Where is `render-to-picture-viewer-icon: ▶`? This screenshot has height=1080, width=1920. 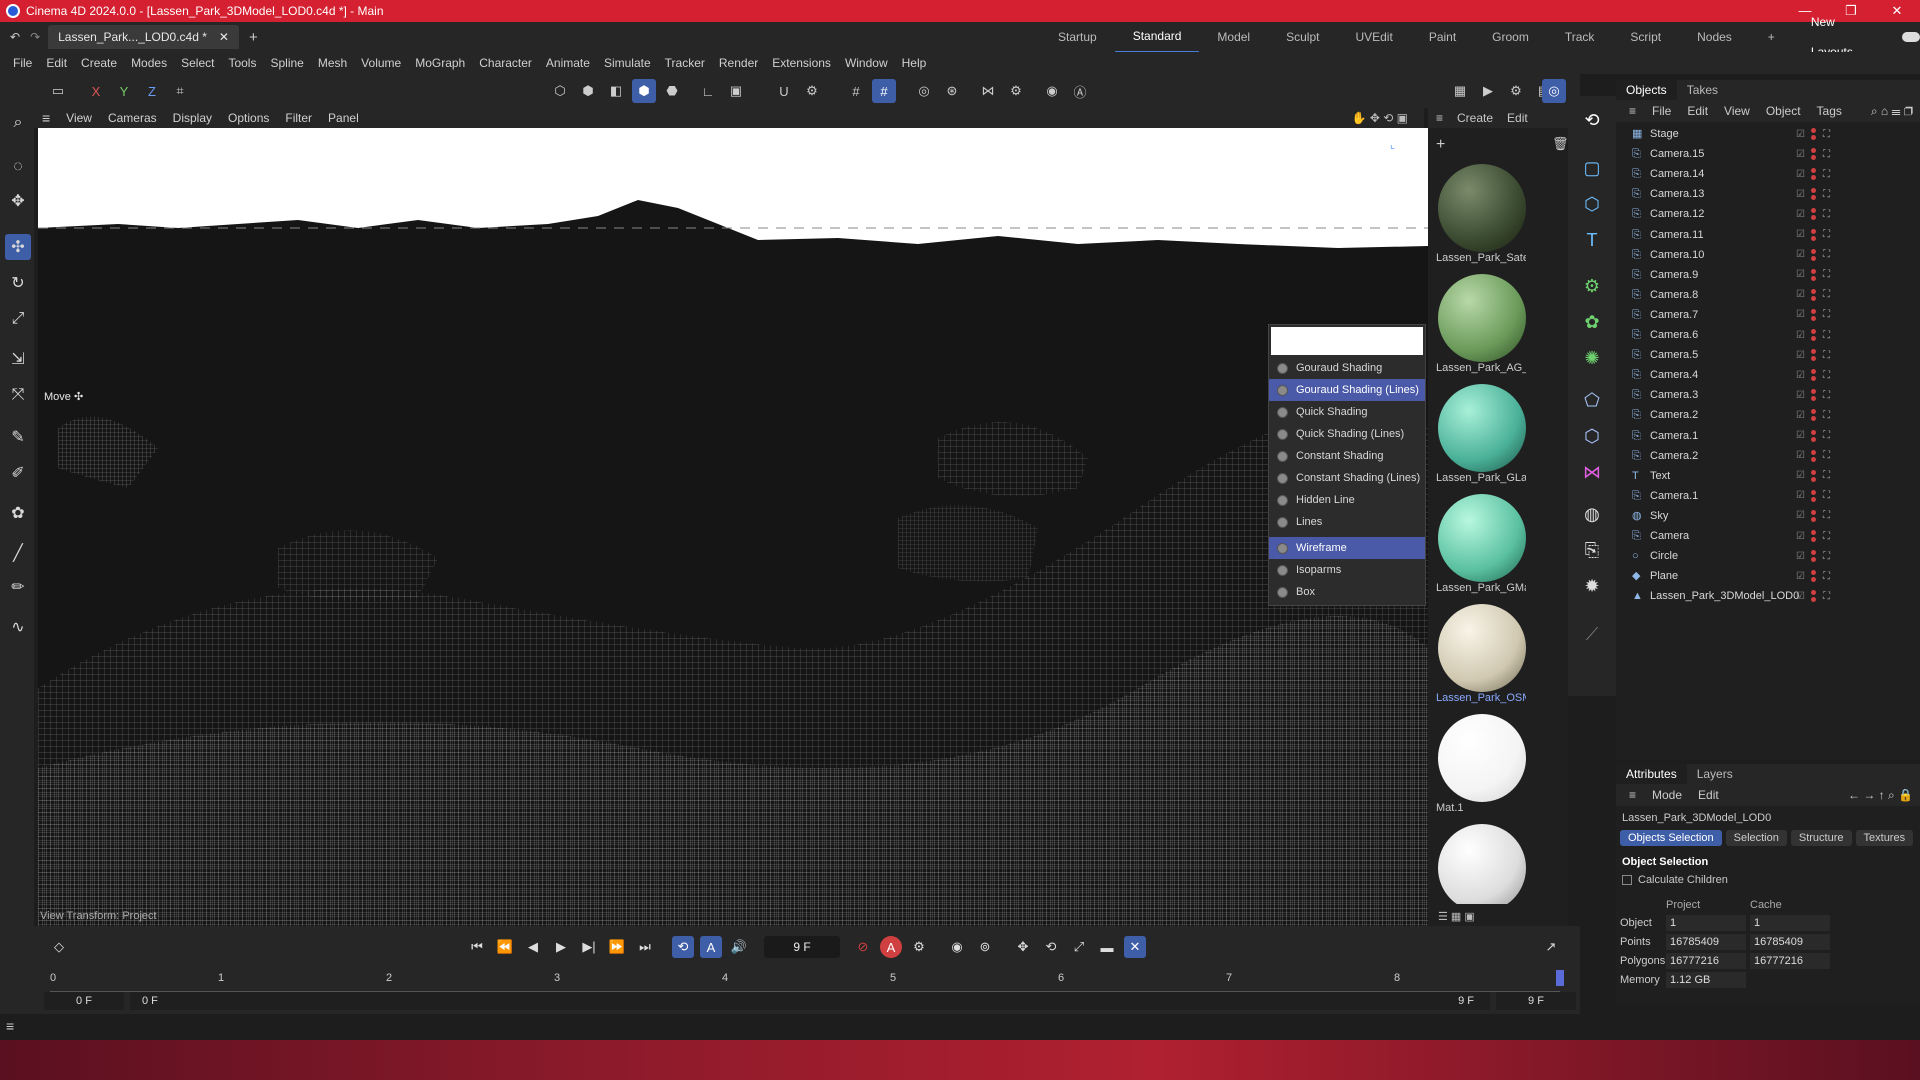
render-to-picture-viewer-icon: ▶ is located at coordinates (1488, 91).